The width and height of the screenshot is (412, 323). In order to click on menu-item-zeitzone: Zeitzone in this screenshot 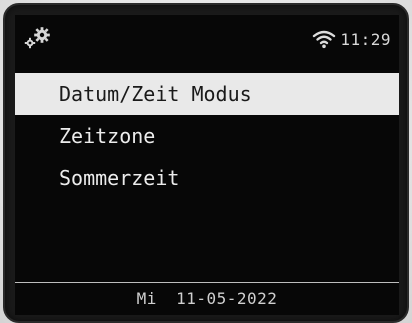, I will do `click(207, 136)`.